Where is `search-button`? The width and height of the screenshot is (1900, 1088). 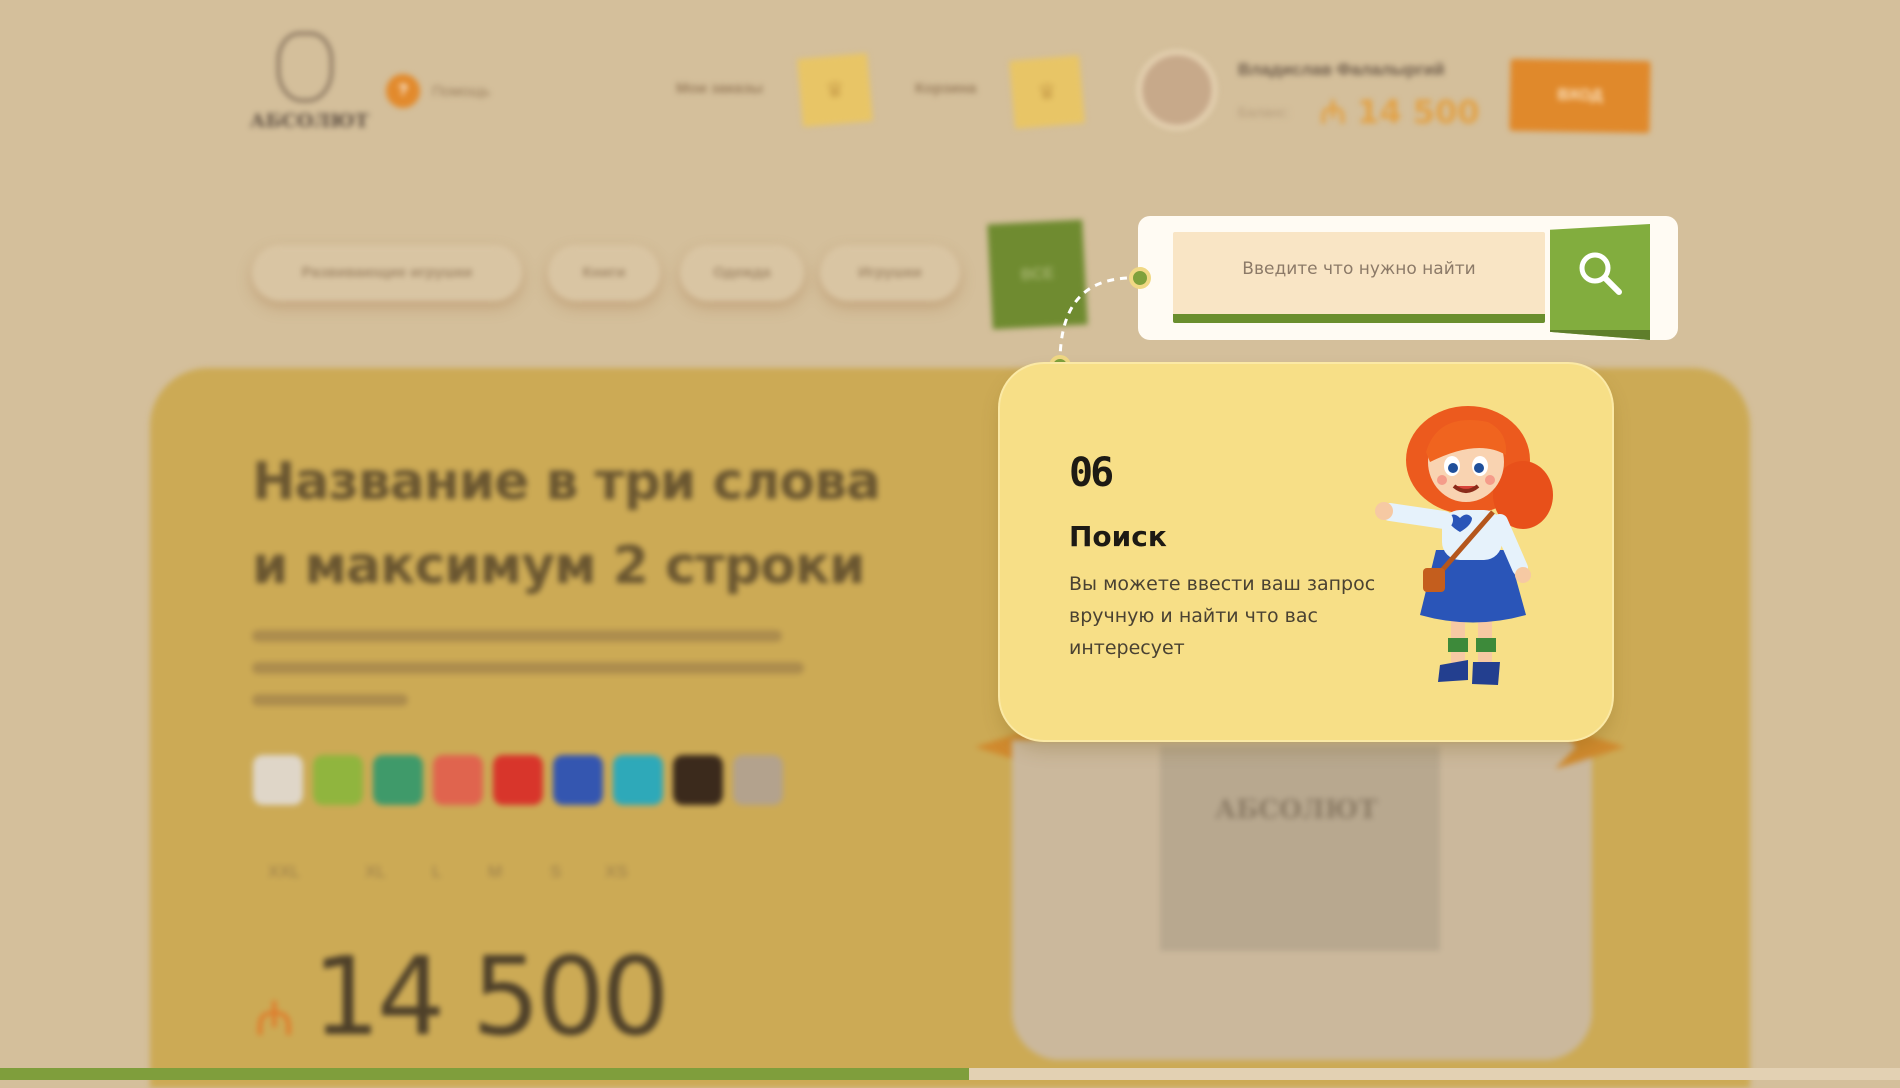
search-button is located at coordinates (1600, 282).